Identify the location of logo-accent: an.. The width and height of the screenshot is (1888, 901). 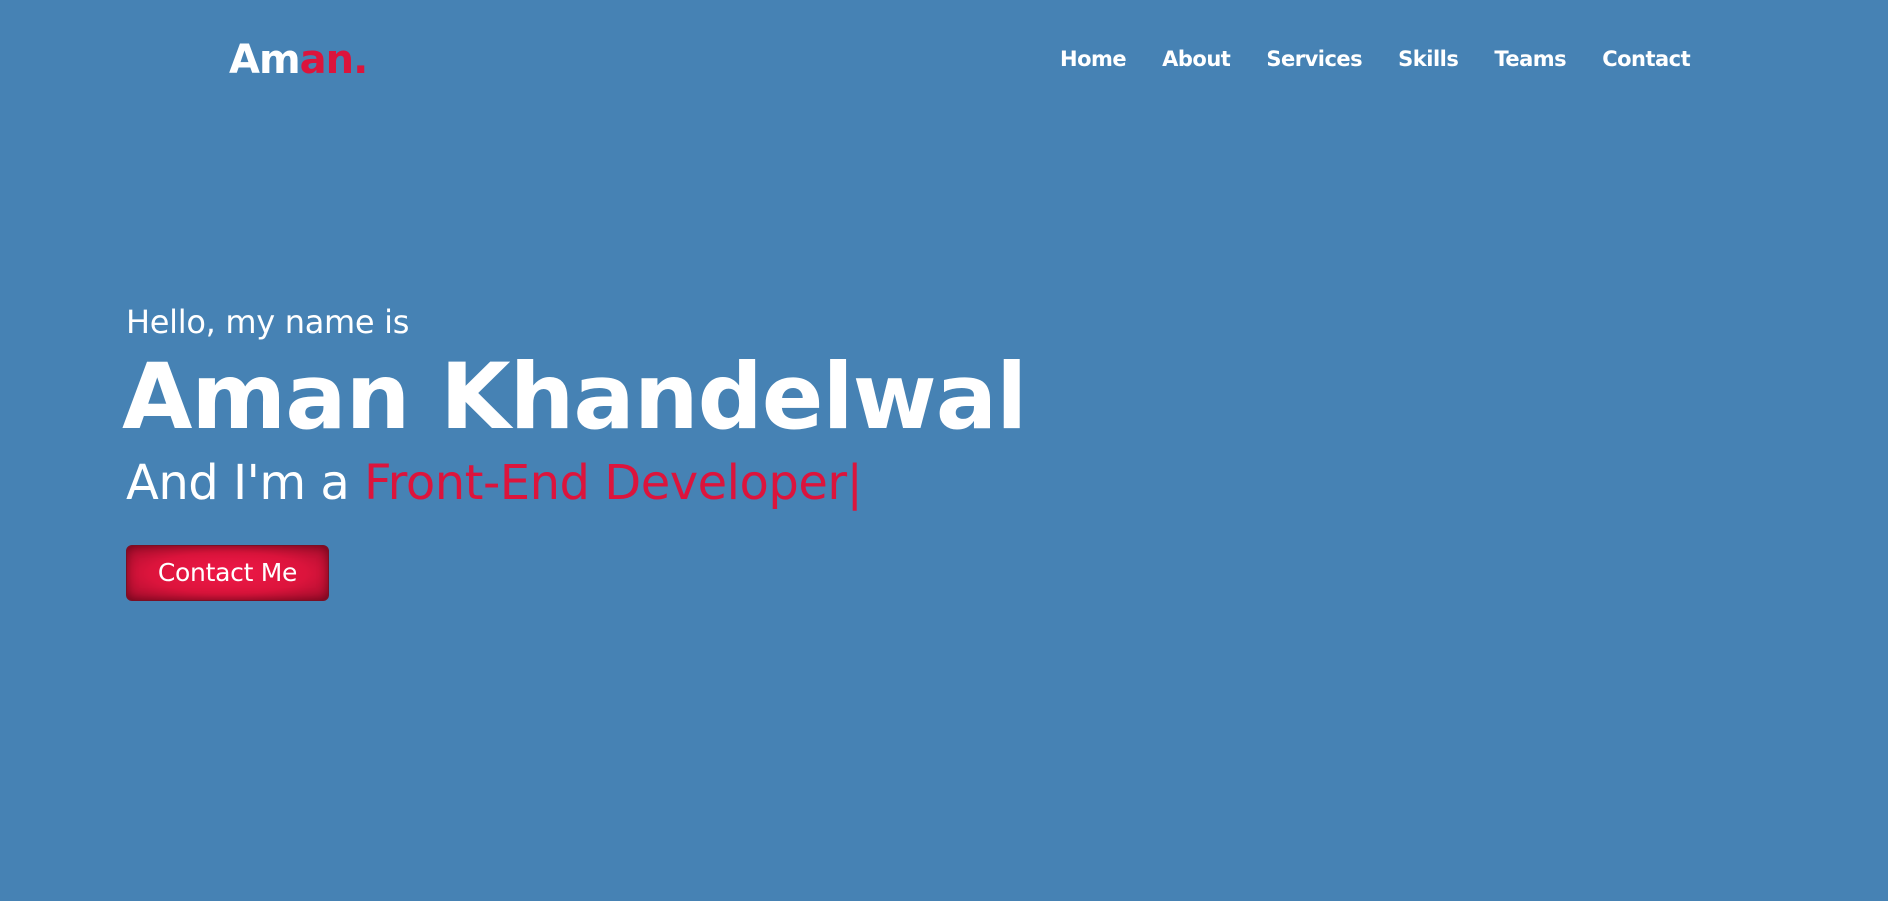
(334, 60).